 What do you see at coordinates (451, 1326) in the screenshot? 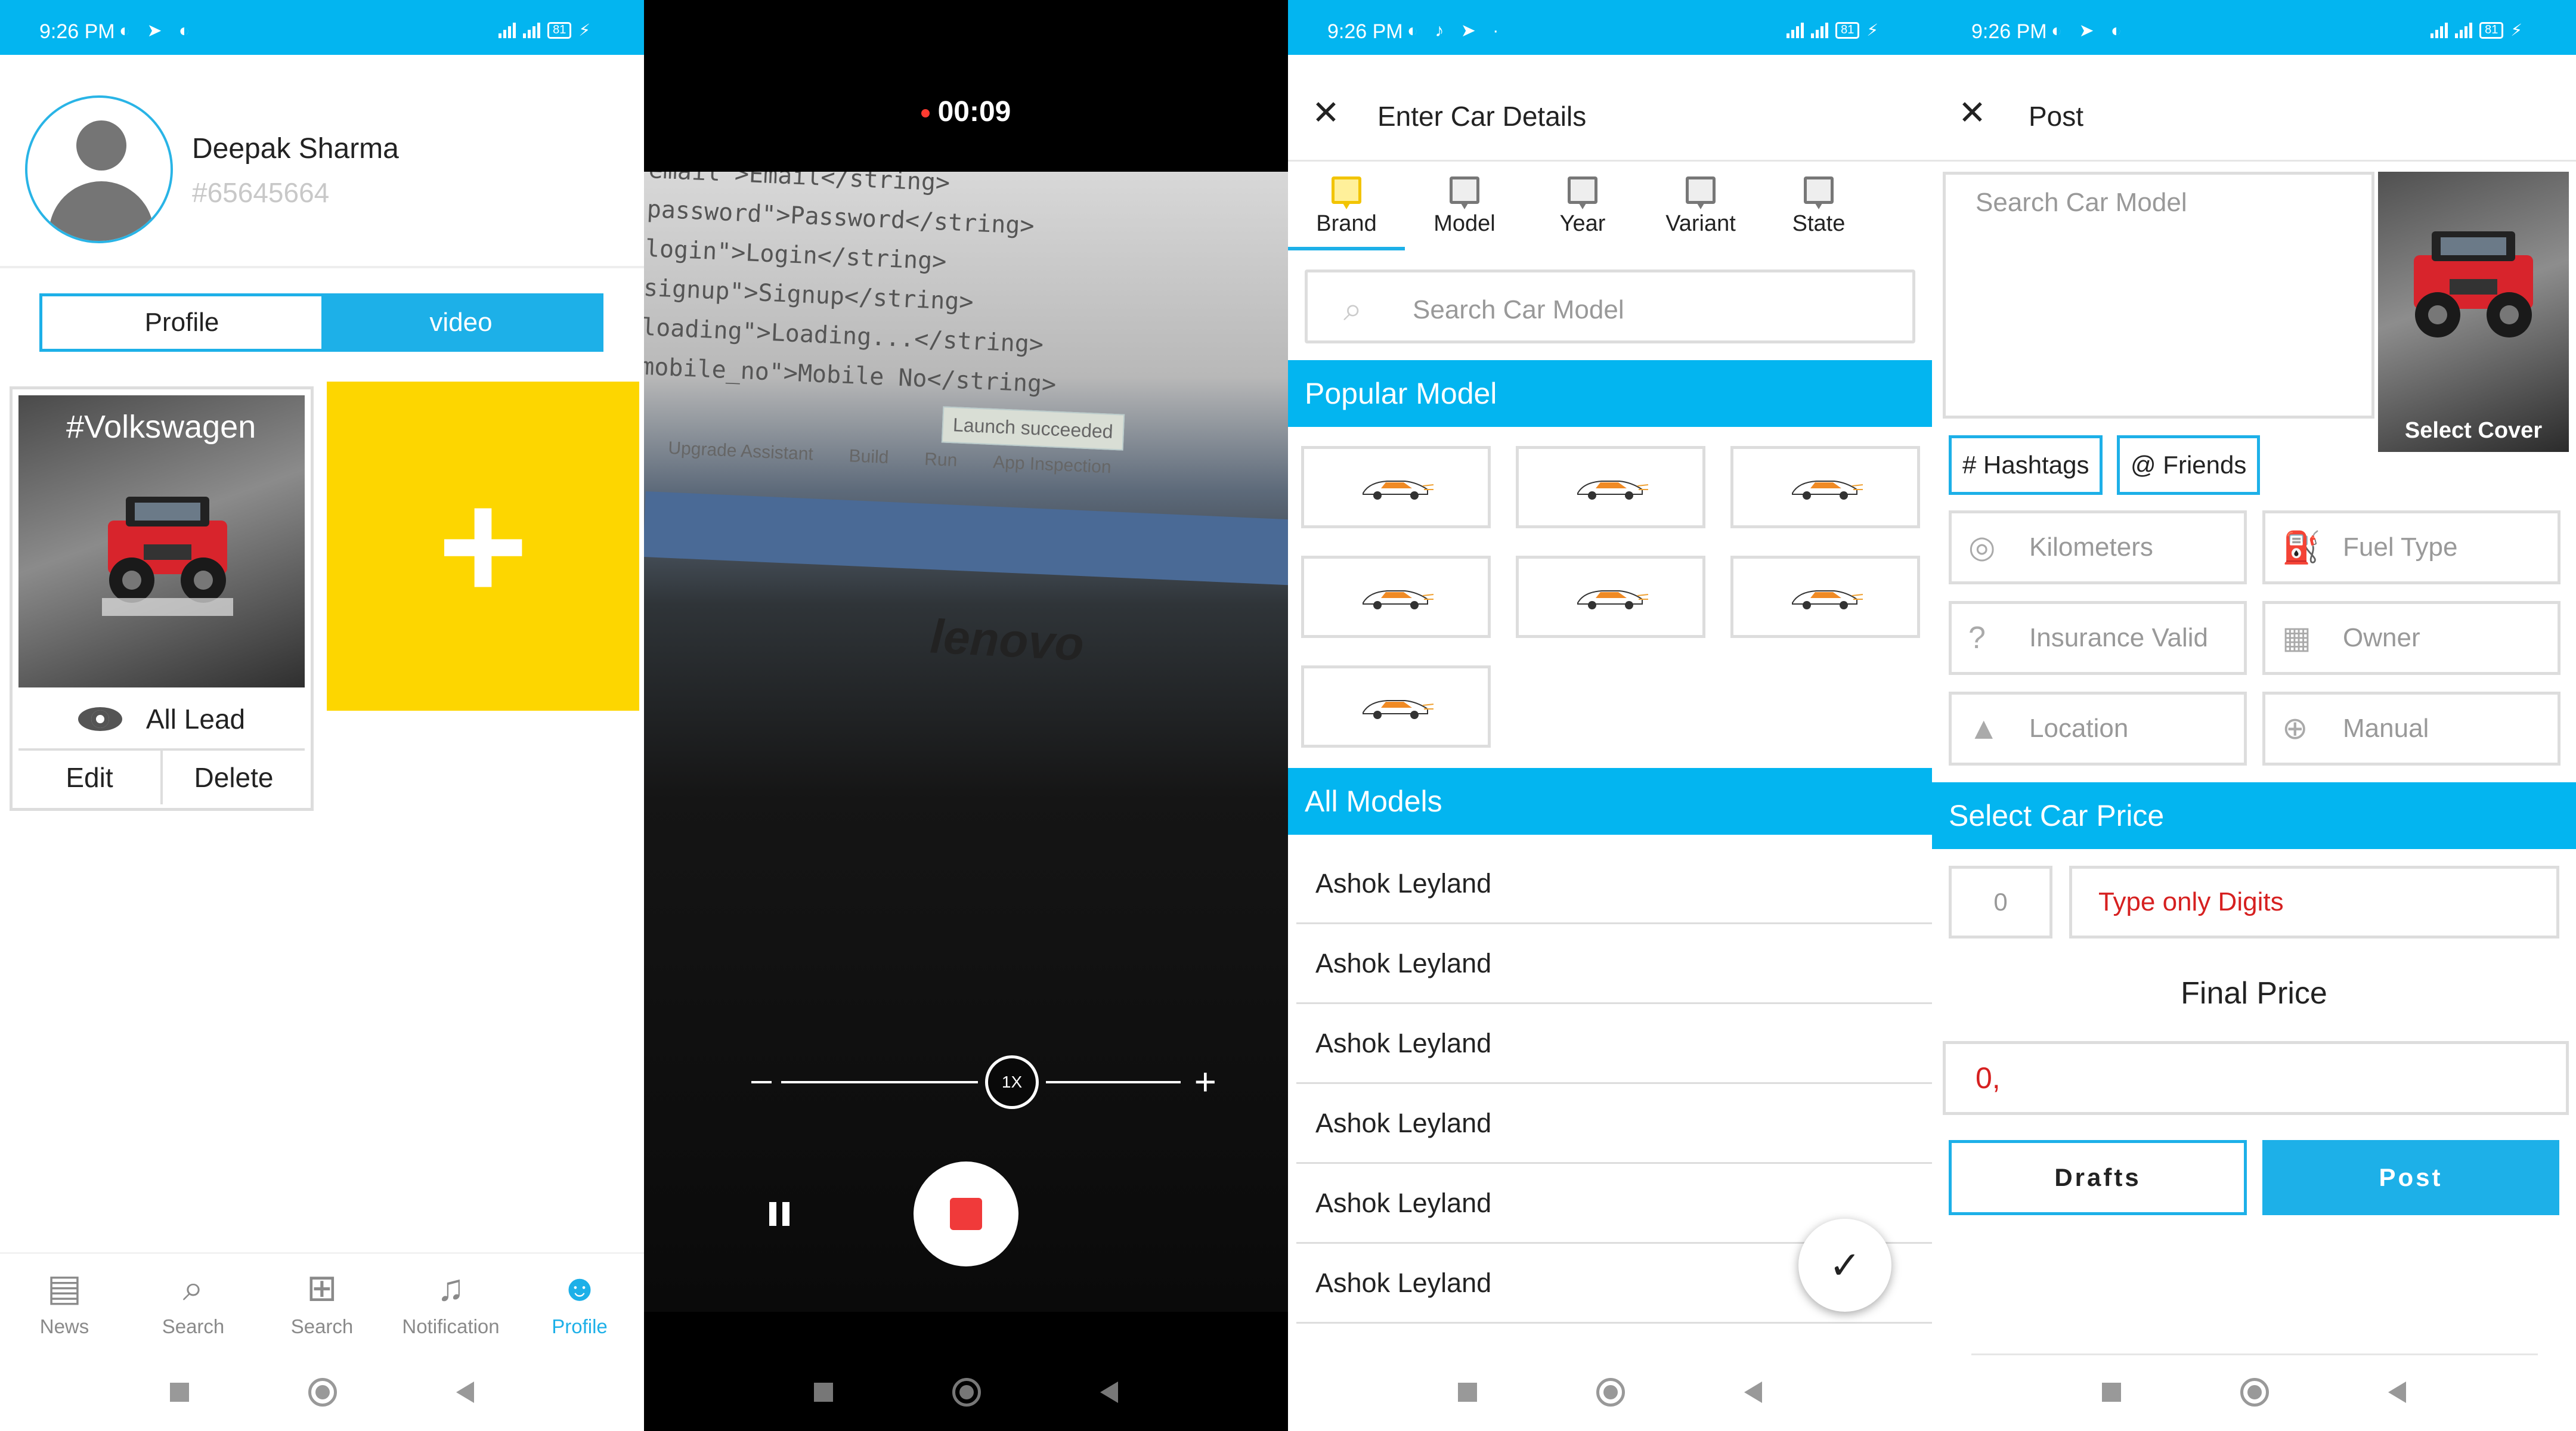
I see `tab-label: Notification` at bounding box center [451, 1326].